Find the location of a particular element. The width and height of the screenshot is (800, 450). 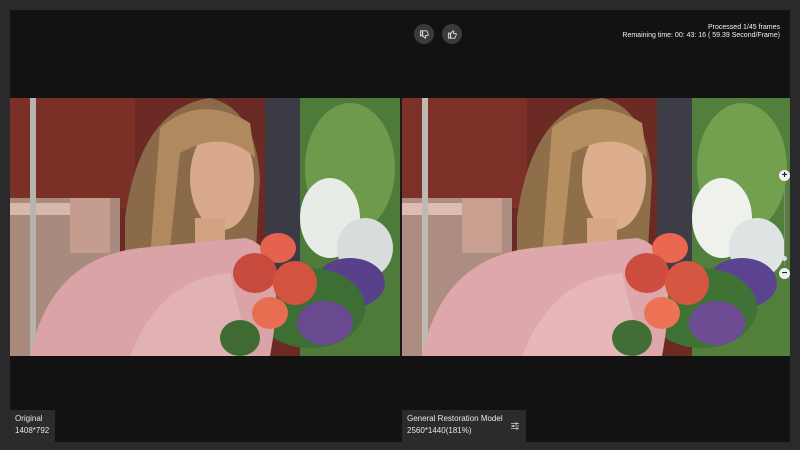

zoom-in-button: + is located at coordinates (784, 175).